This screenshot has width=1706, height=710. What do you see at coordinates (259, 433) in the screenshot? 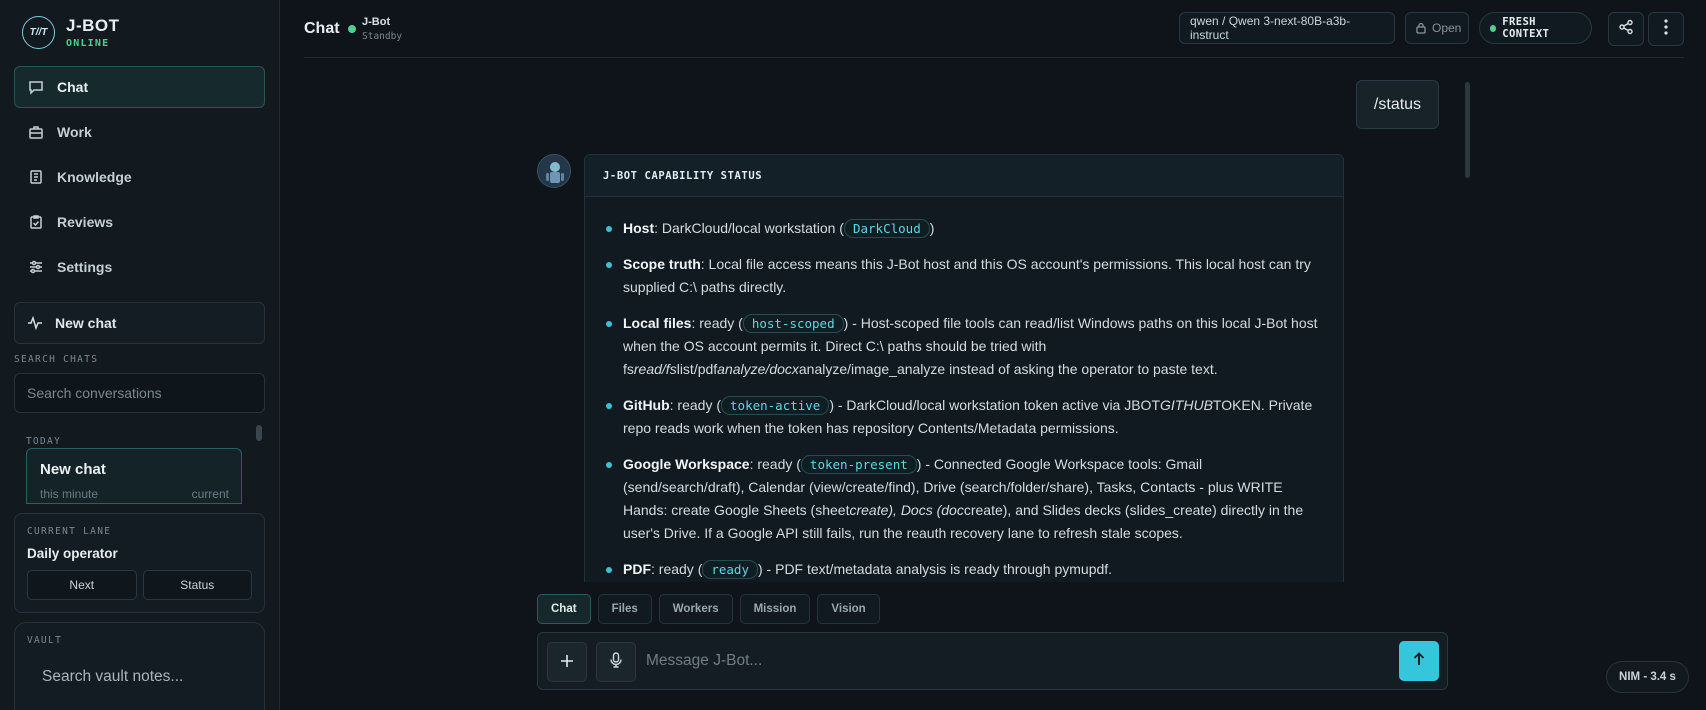
I see `history-scrollbar` at bounding box center [259, 433].